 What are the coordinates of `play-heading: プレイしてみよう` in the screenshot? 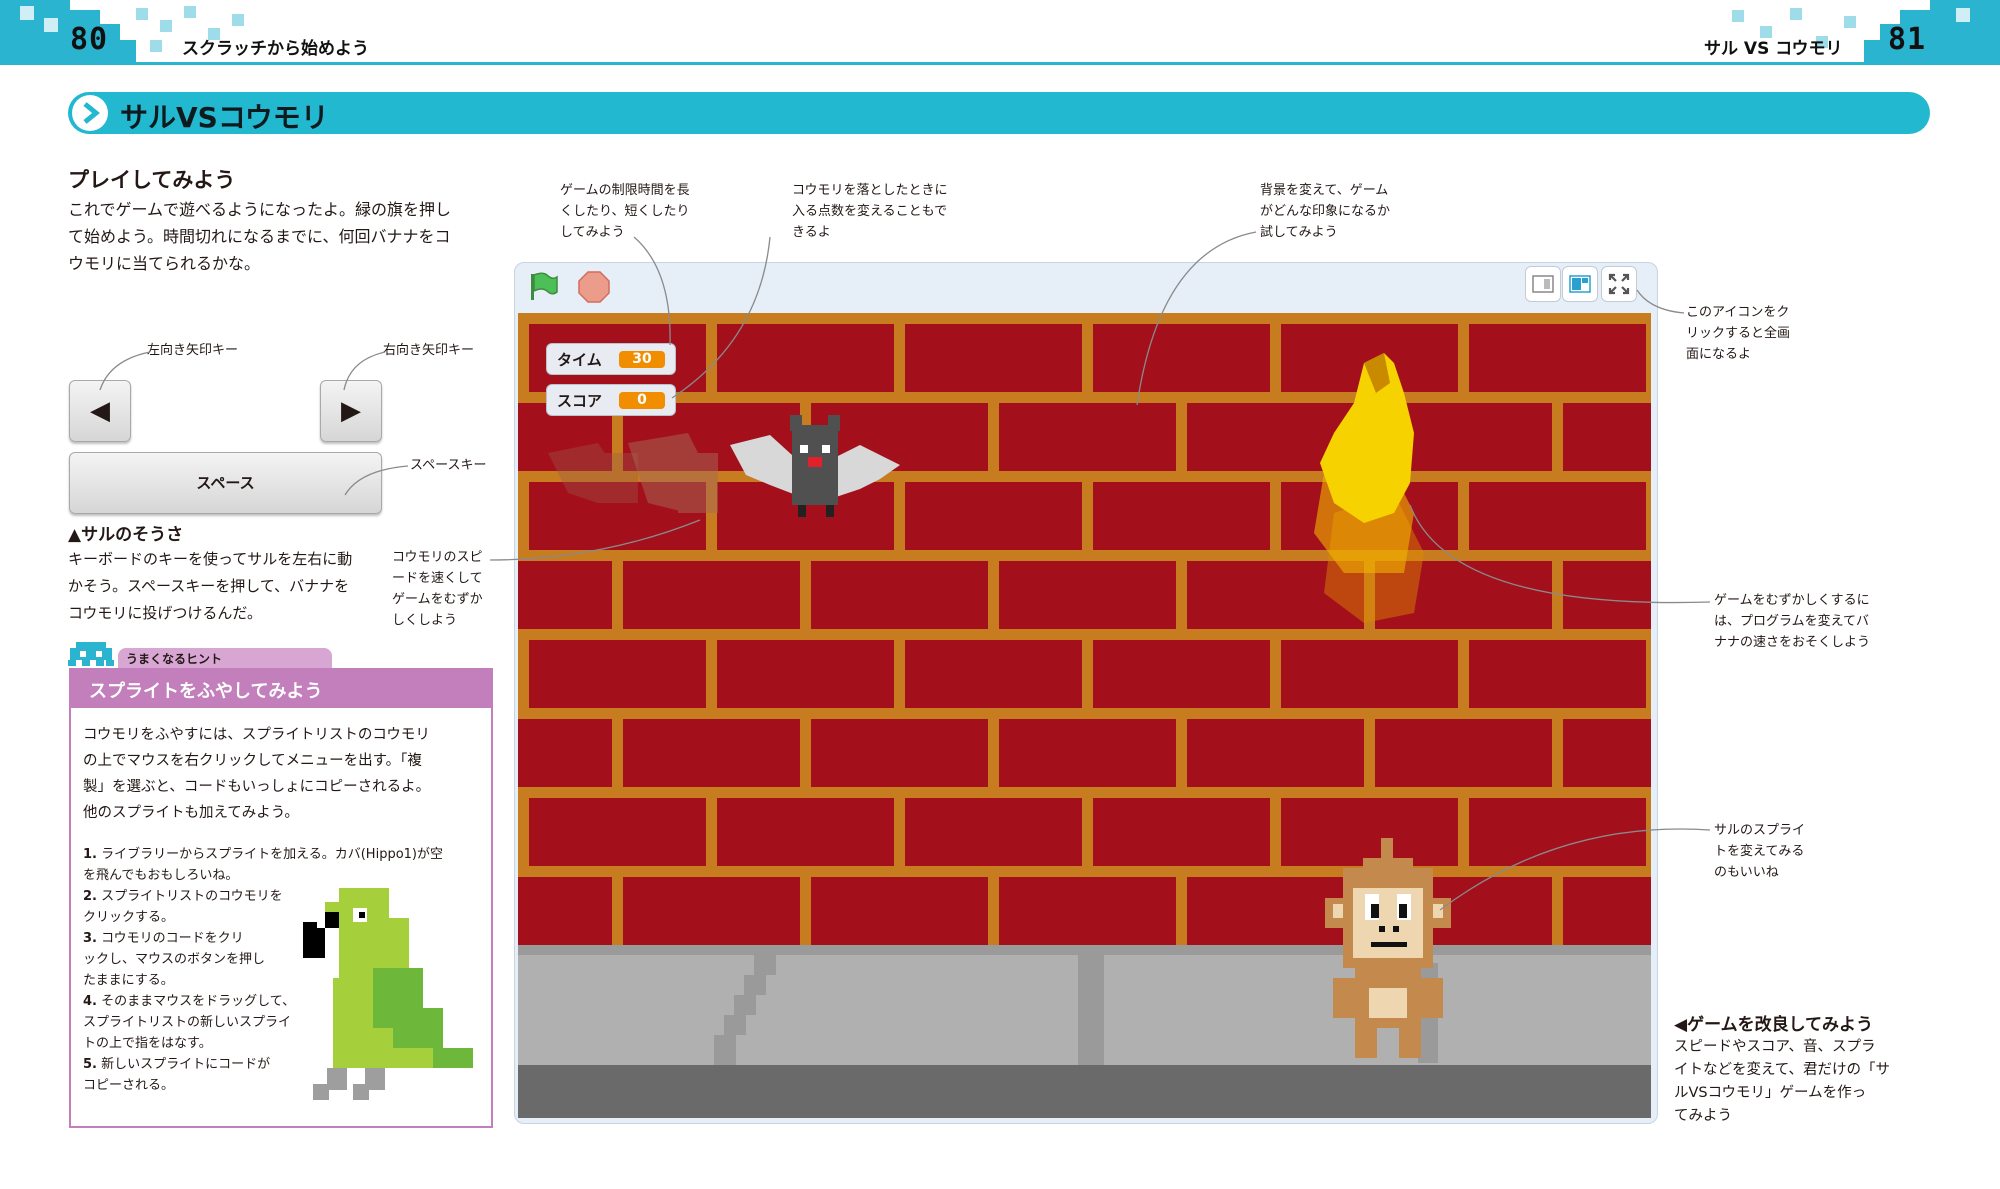 It's located at (152, 180).